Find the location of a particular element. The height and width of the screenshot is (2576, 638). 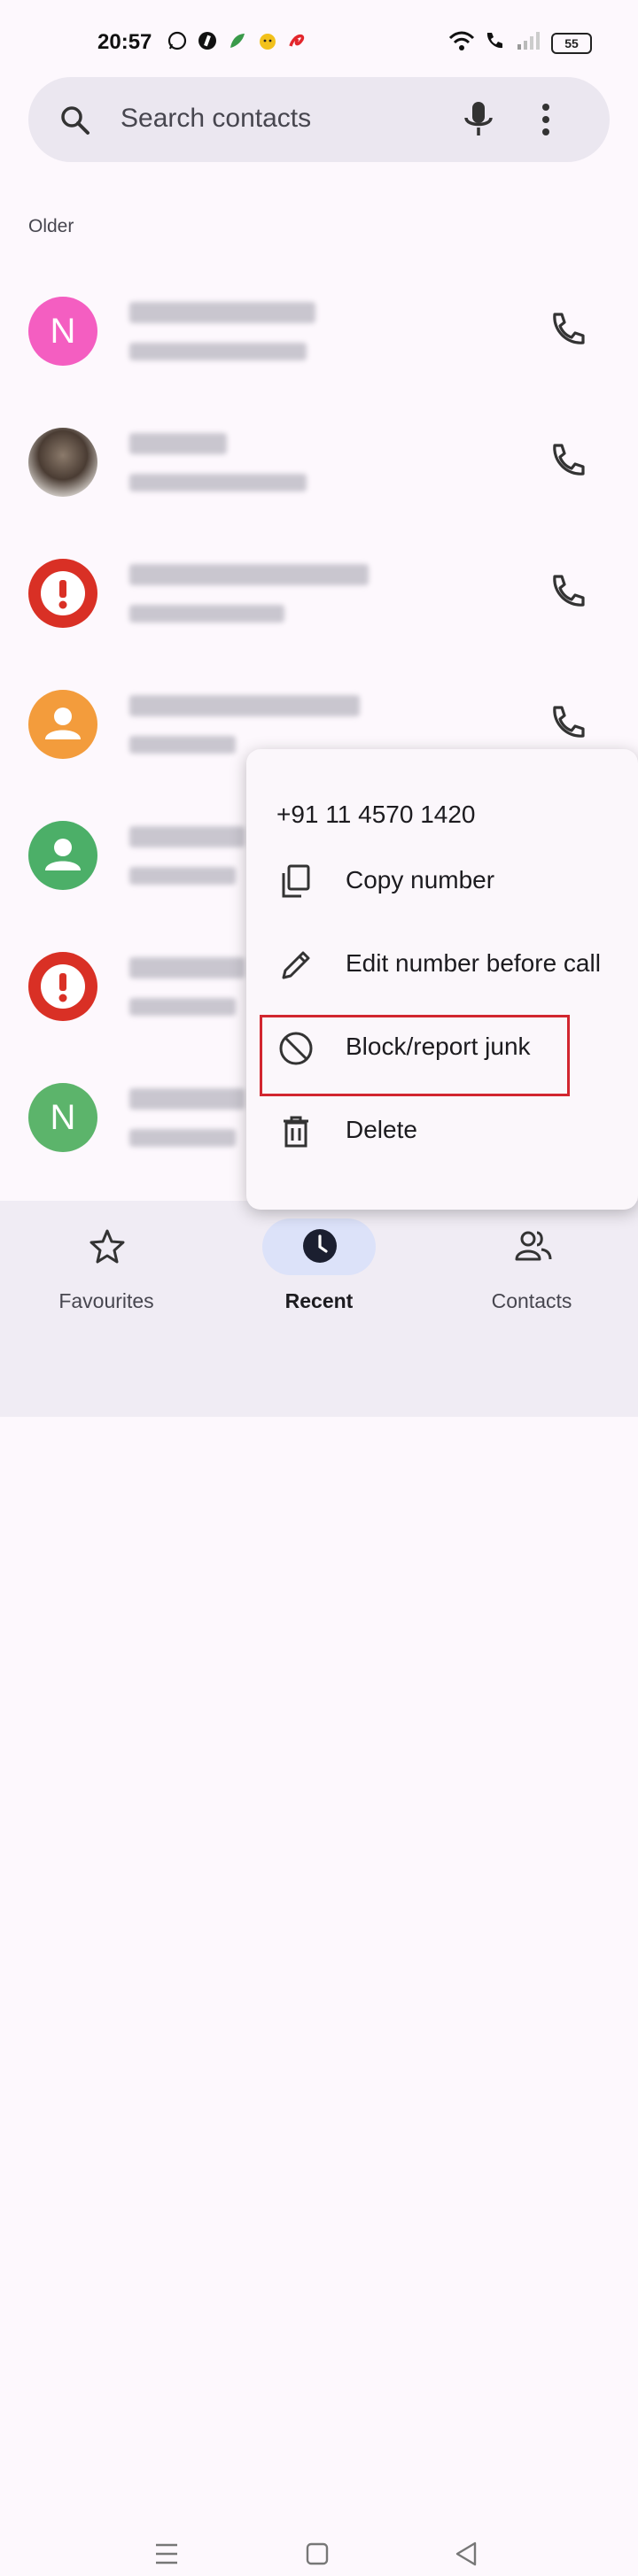

status-bar: 20:57 55 is located at coordinates (319, 40).